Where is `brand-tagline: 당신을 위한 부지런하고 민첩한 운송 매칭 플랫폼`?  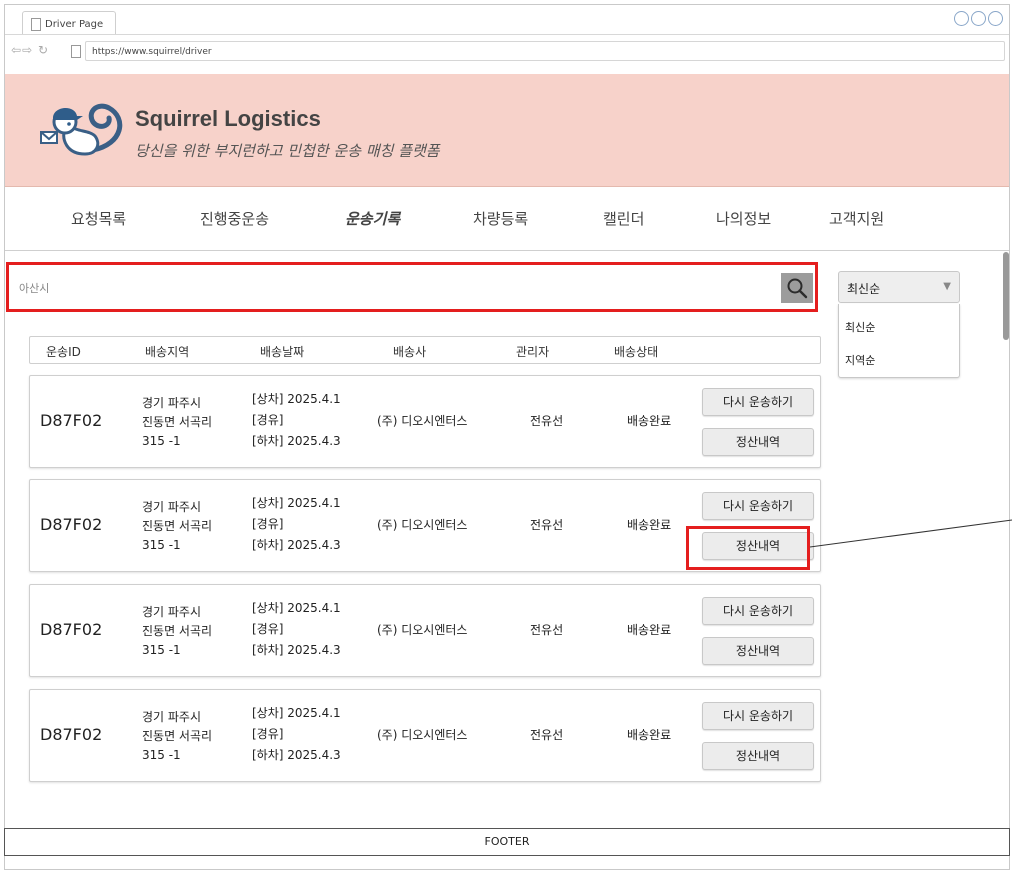 brand-tagline: 당신을 위한 부지런하고 민첩한 운송 매칭 플랫폼 is located at coordinates (287, 151).